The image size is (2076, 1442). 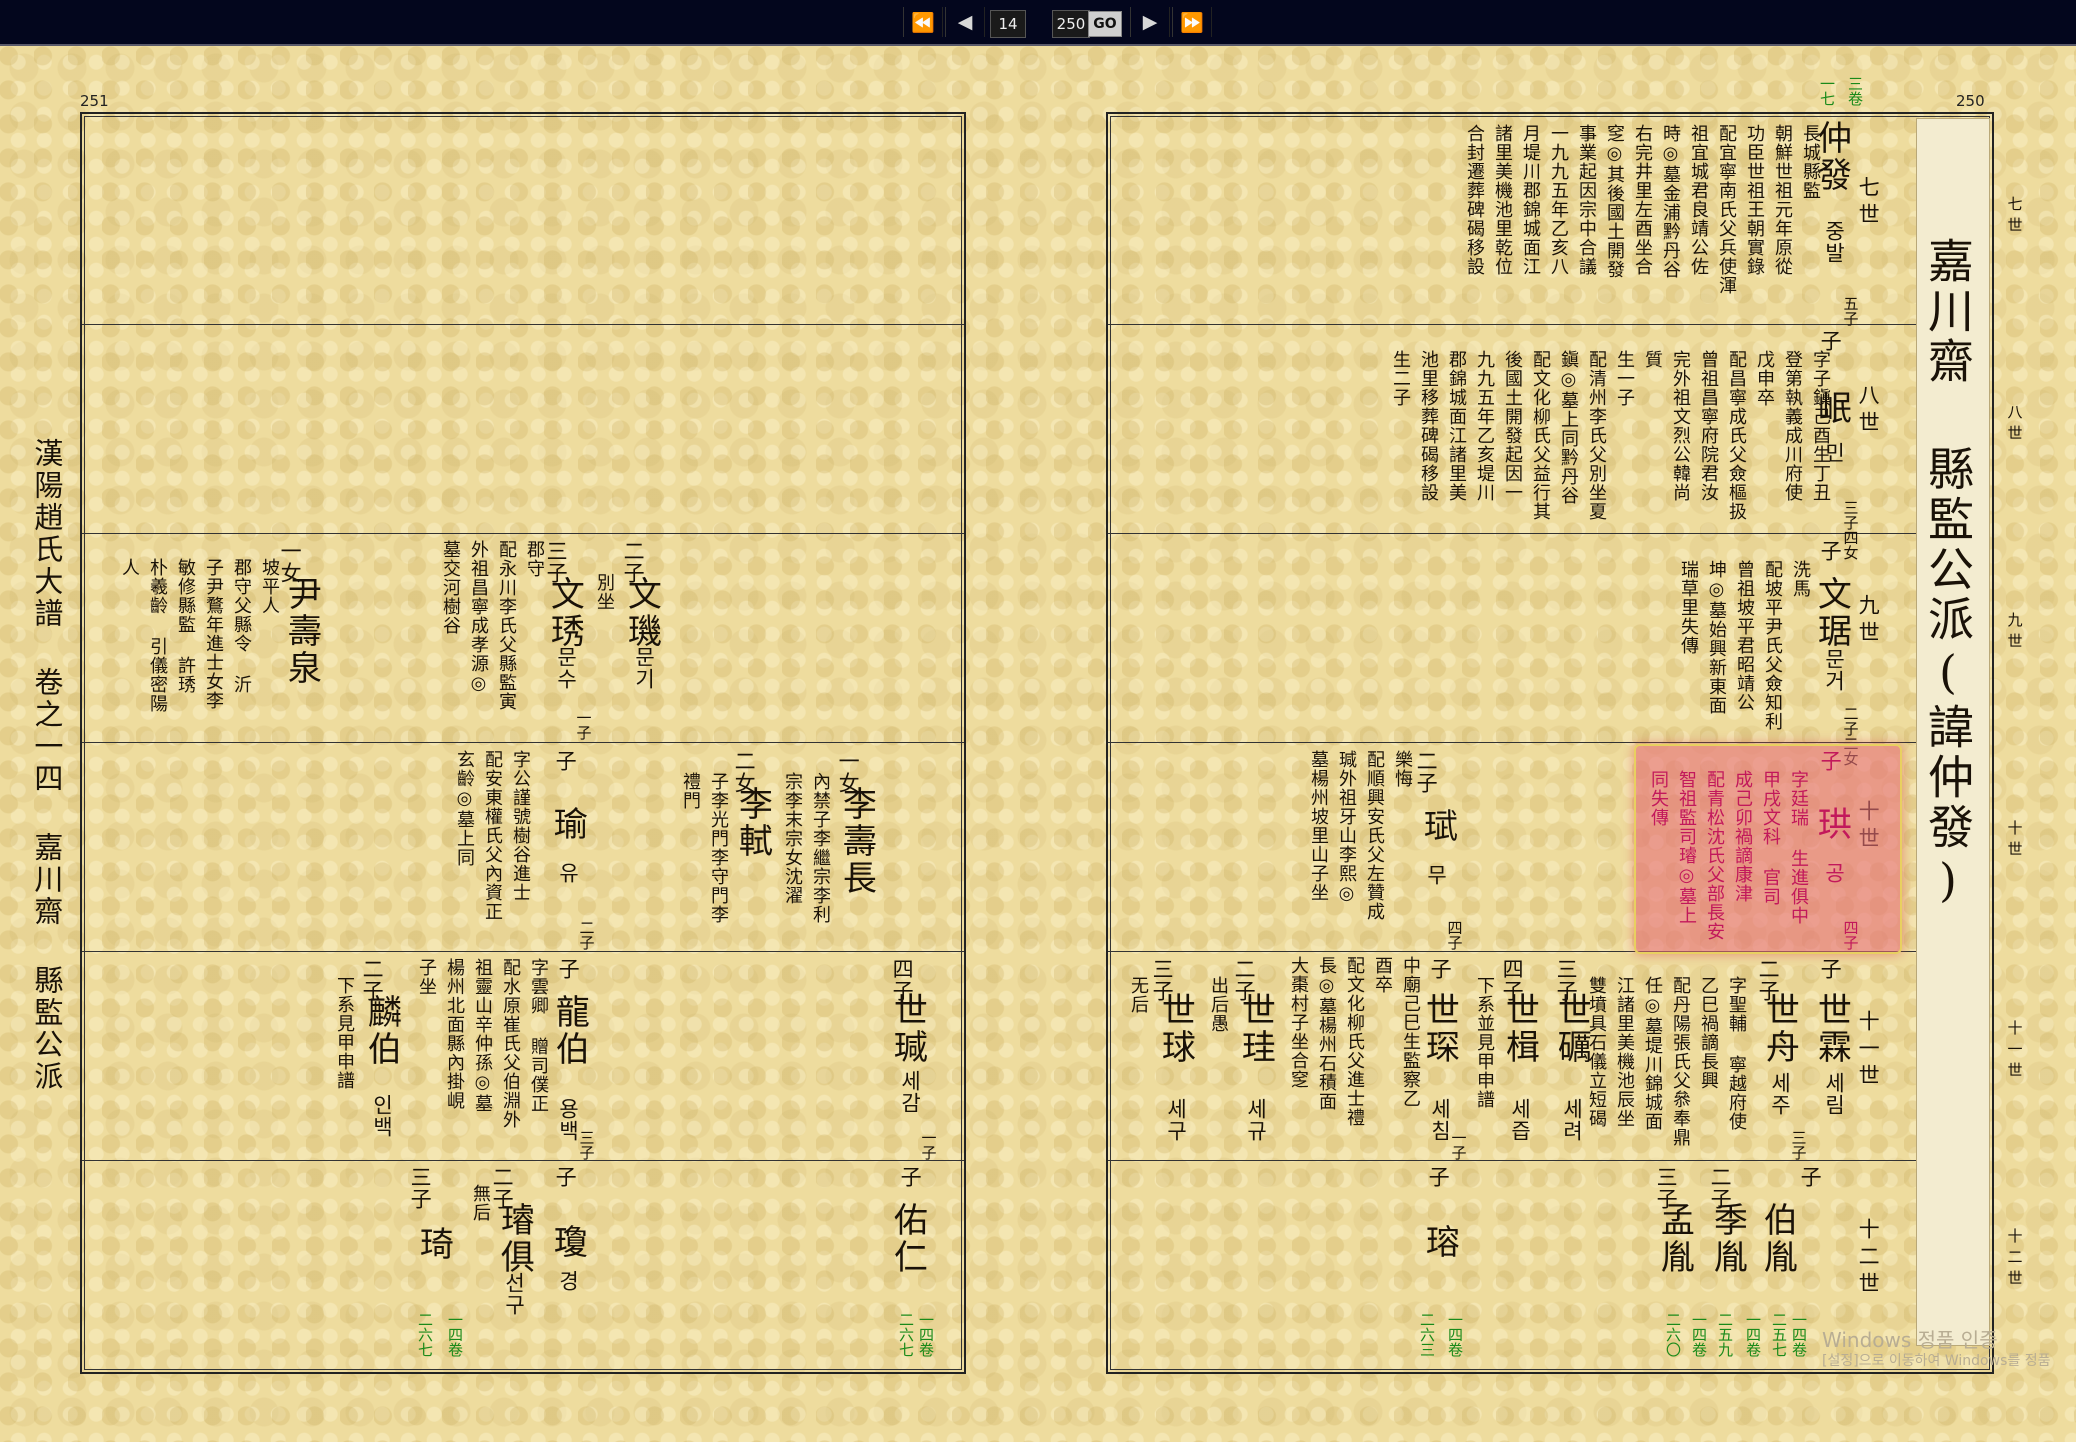 What do you see at coordinates (1150, 22) in the screenshot?
I see `next-page-icon: ▶` at bounding box center [1150, 22].